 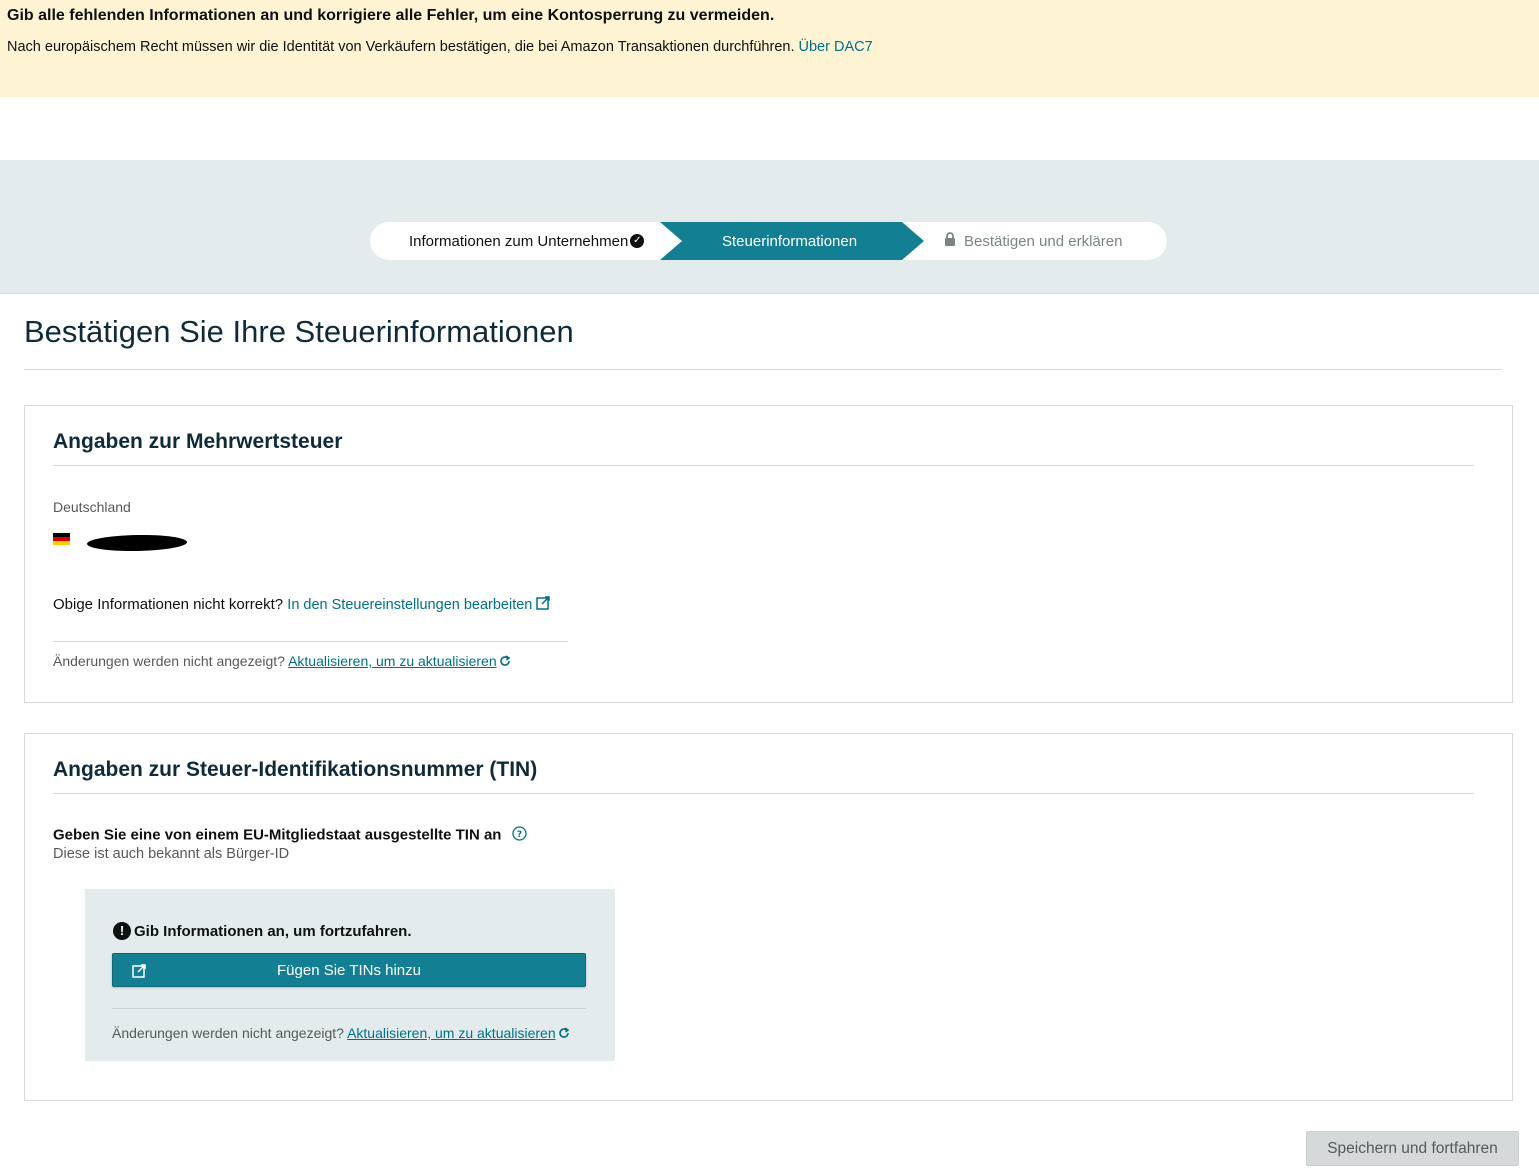 I want to click on tin-divider, so click(x=763, y=793).